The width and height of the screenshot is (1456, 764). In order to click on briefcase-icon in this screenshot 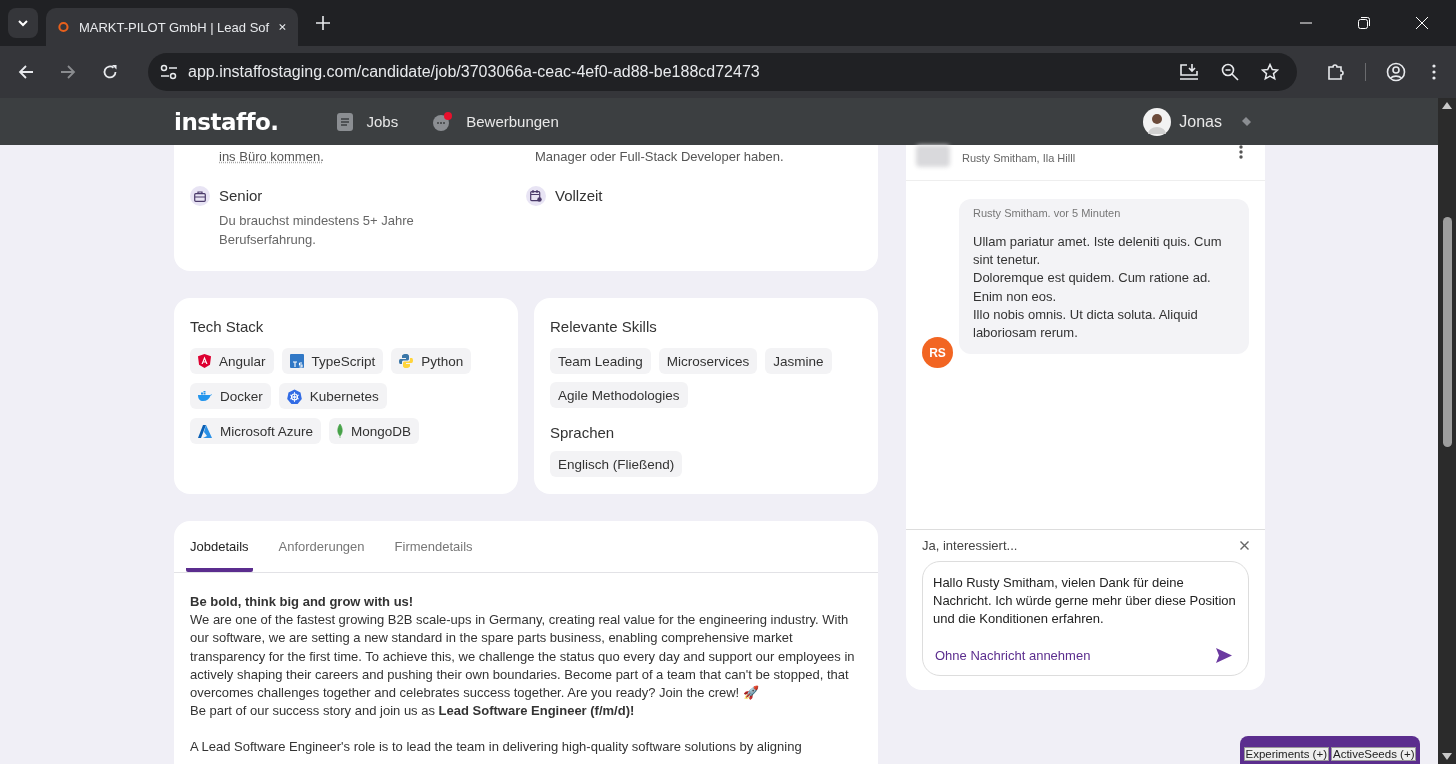, I will do `click(200, 196)`.